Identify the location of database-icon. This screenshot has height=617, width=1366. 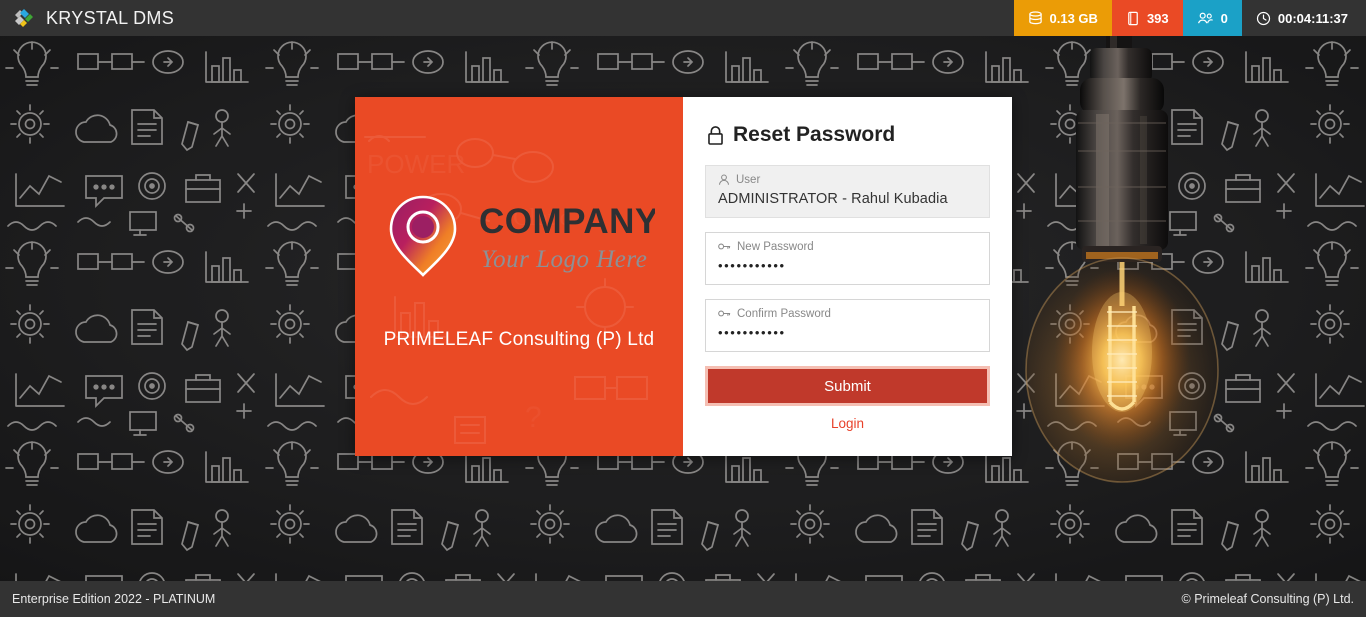
(1035, 17).